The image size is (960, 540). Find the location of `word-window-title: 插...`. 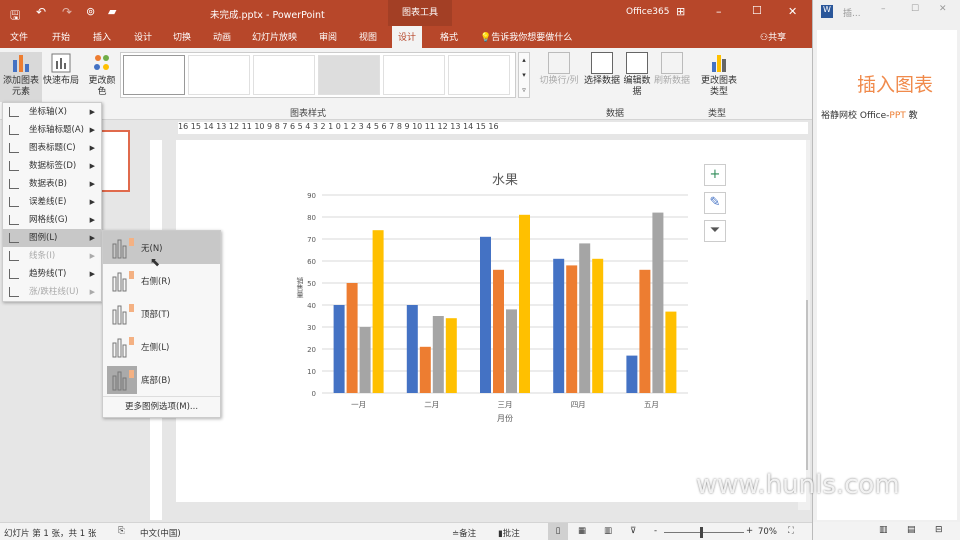

word-window-title: 插... is located at coordinates (852, 14).